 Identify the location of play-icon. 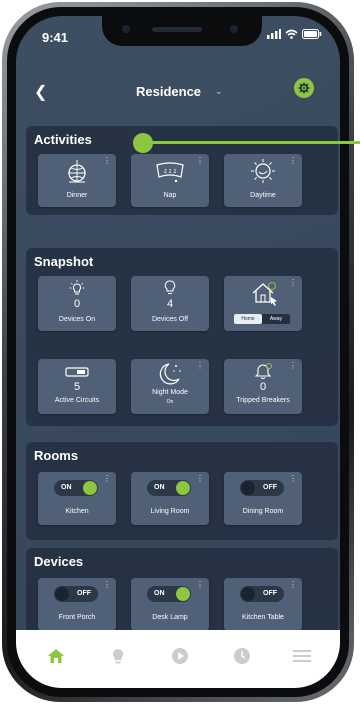
(180, 656).